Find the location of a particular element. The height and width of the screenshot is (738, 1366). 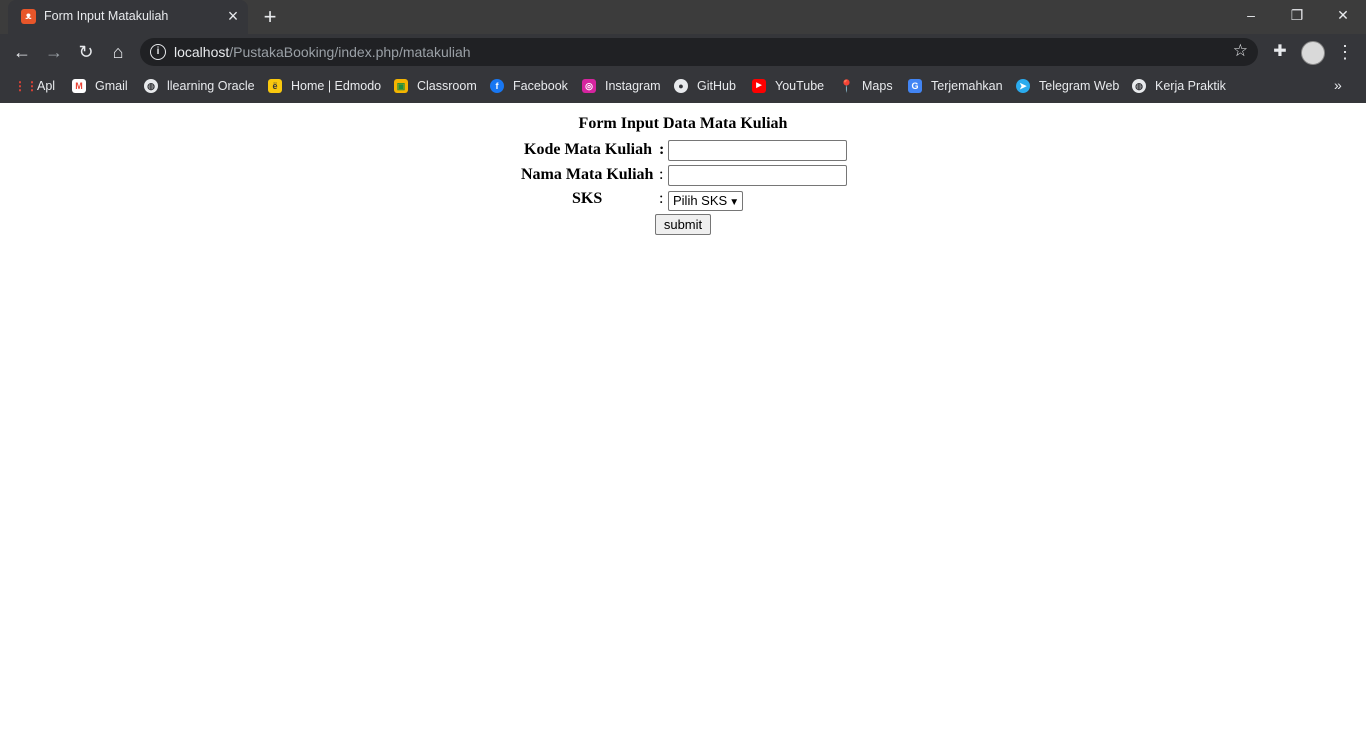

sks-colon: : is located at coordinates (661, 198).